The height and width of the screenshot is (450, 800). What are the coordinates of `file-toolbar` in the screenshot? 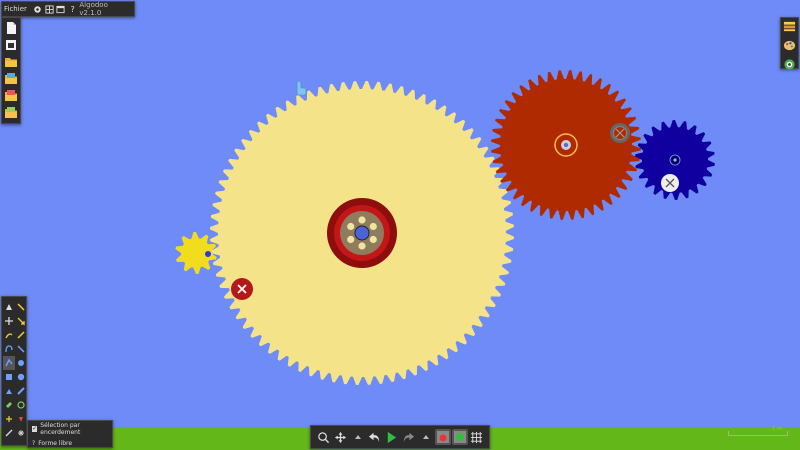 It's located at (11, 70).